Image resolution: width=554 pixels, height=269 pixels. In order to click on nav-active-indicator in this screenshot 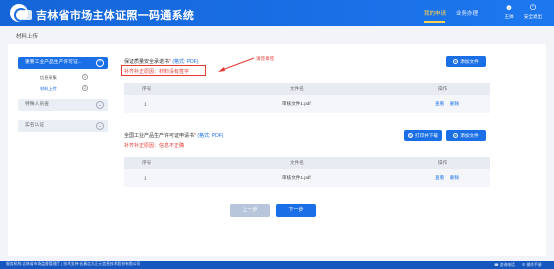, I will do `click(434, 22)`.